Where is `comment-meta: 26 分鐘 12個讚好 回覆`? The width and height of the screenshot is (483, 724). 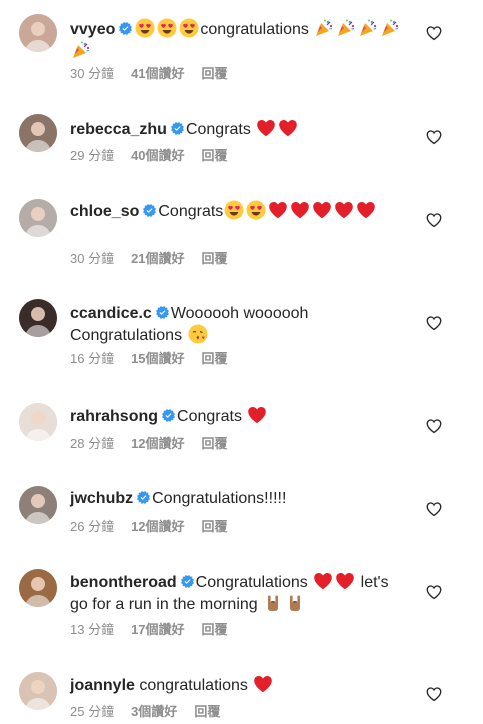
comment-meta: 26 分鐘 12個讚好 回覆 is located at coordinates (157, 525).